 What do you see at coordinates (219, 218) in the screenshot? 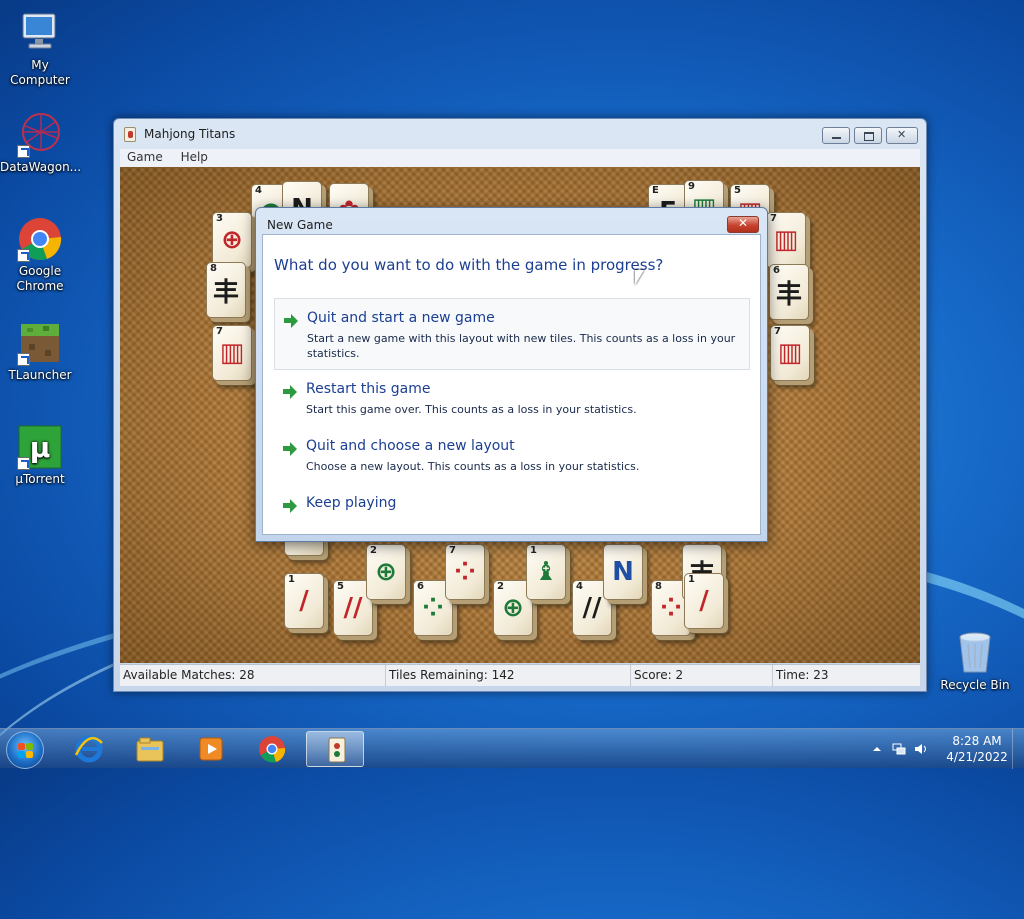
I see `tile-number: 3` at bounding box center [219, 218].